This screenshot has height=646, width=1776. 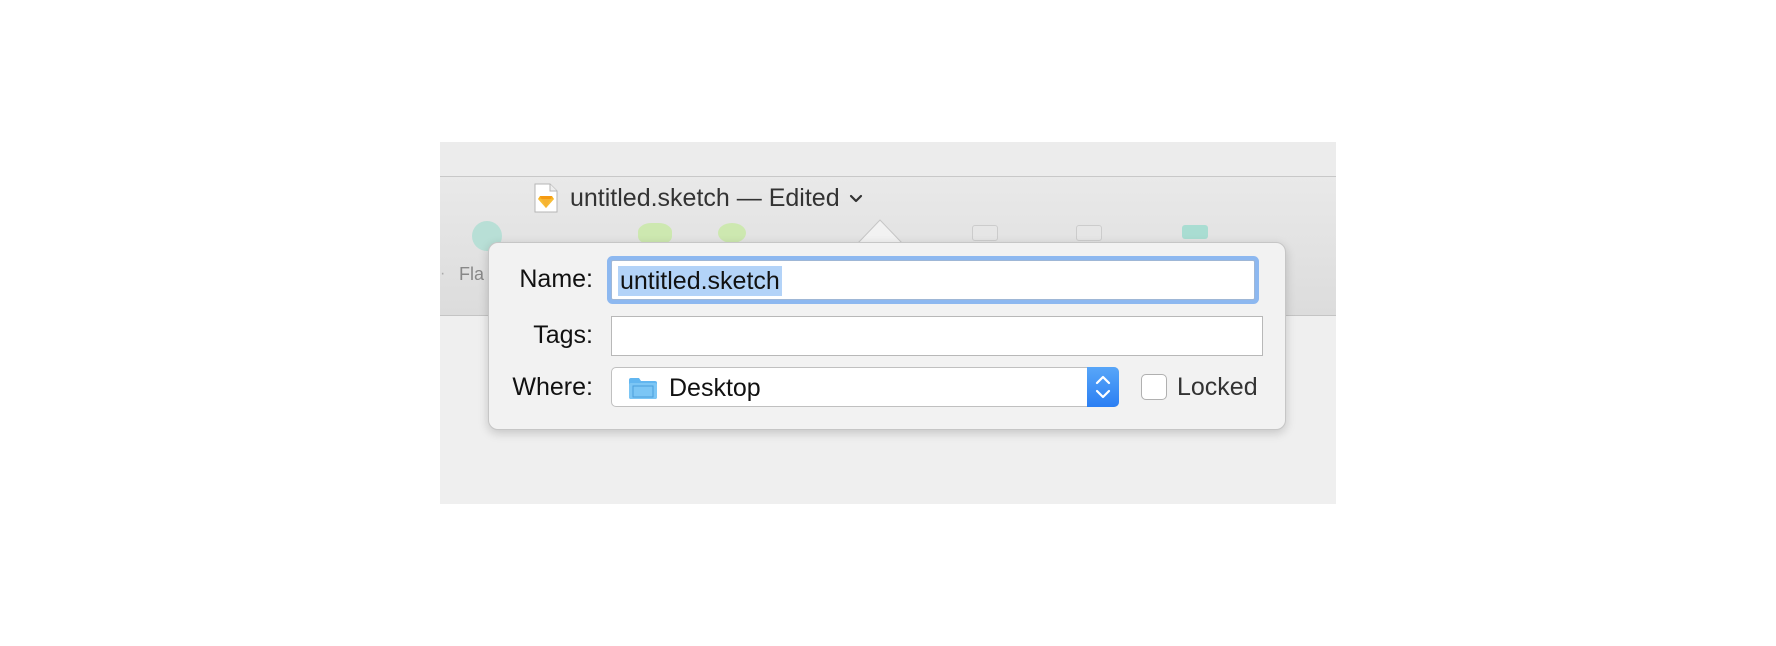 I want to click on name-label: Name:, so click(x=556, y=279).